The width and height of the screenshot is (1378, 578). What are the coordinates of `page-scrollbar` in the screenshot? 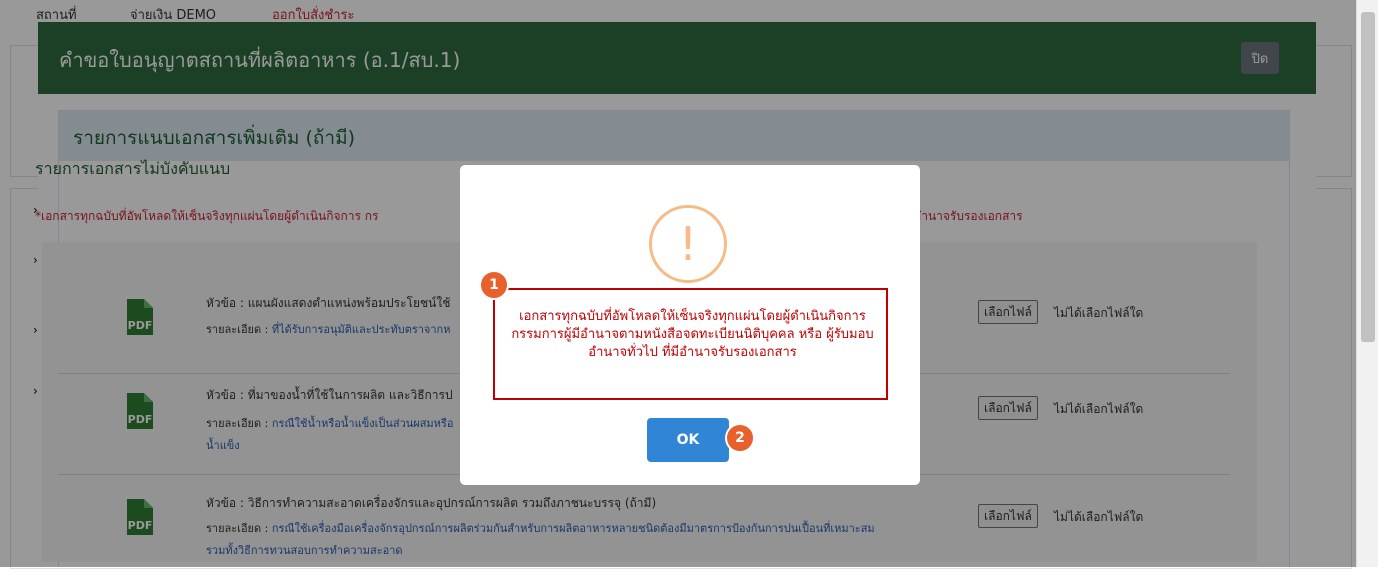 It's located at (1367, 283).